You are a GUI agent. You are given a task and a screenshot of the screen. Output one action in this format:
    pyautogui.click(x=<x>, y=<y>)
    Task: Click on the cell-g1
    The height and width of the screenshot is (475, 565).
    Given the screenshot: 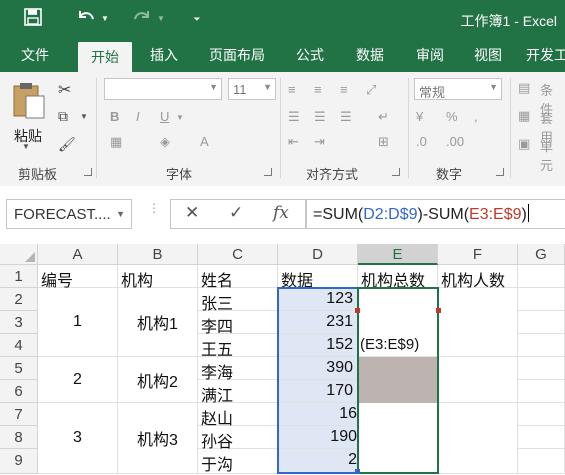 What is the action you would take?
    pyautogui.click(x=541, y=276)
    